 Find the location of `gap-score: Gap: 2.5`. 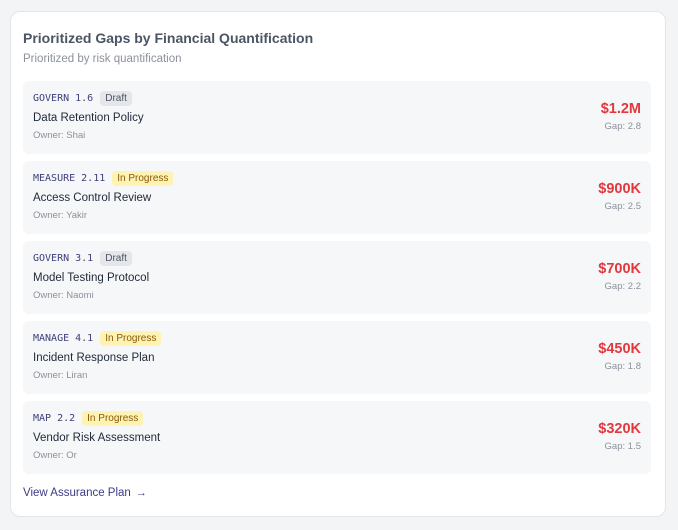

gap-score: Gap: 2.5 is located at coordinates (622, 206).